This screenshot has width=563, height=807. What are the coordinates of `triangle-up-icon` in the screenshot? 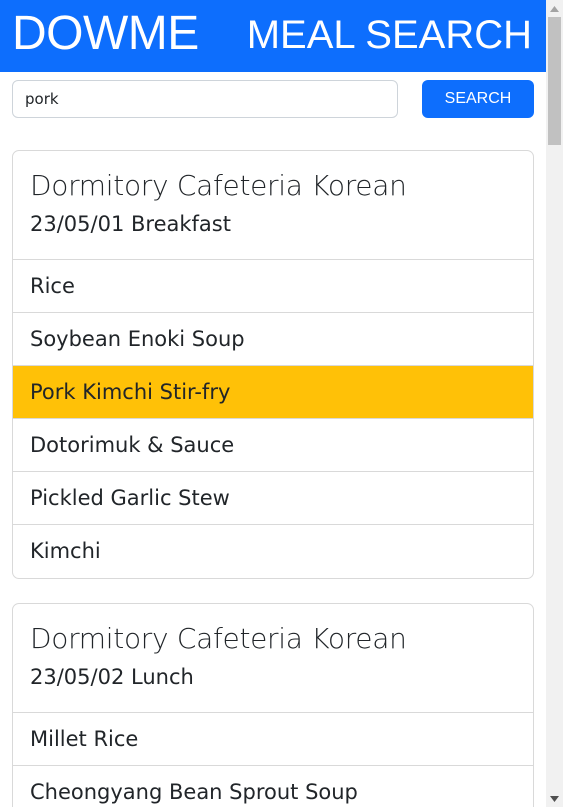 It's located at (554, 8).